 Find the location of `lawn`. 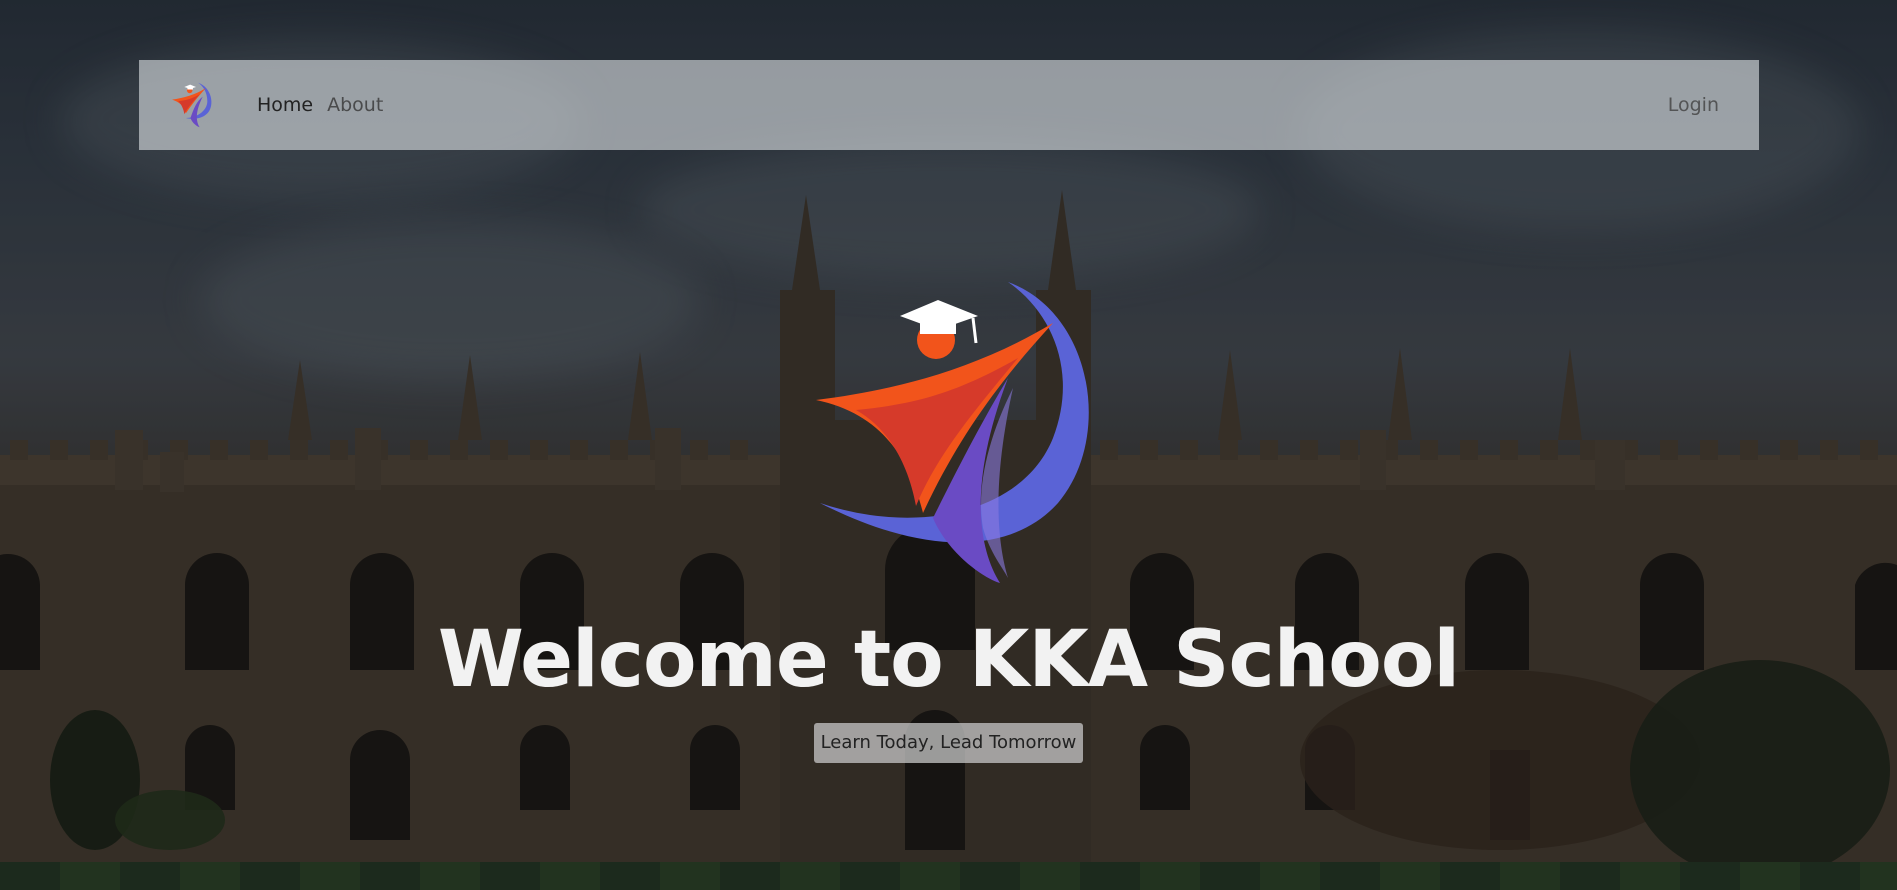

lawn is located at coordinates (948, 876).